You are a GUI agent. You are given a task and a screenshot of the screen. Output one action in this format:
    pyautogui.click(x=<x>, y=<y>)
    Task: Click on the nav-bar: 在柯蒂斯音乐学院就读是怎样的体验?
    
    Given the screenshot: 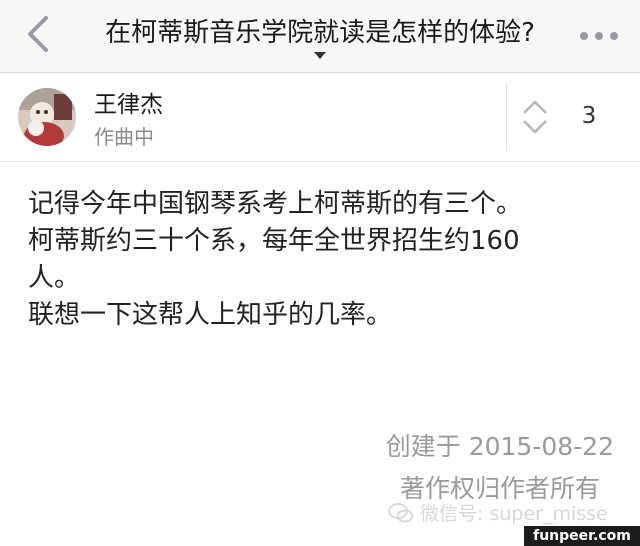 What is the action you would take?
    pyautogui.click(x=320, y=36)
    